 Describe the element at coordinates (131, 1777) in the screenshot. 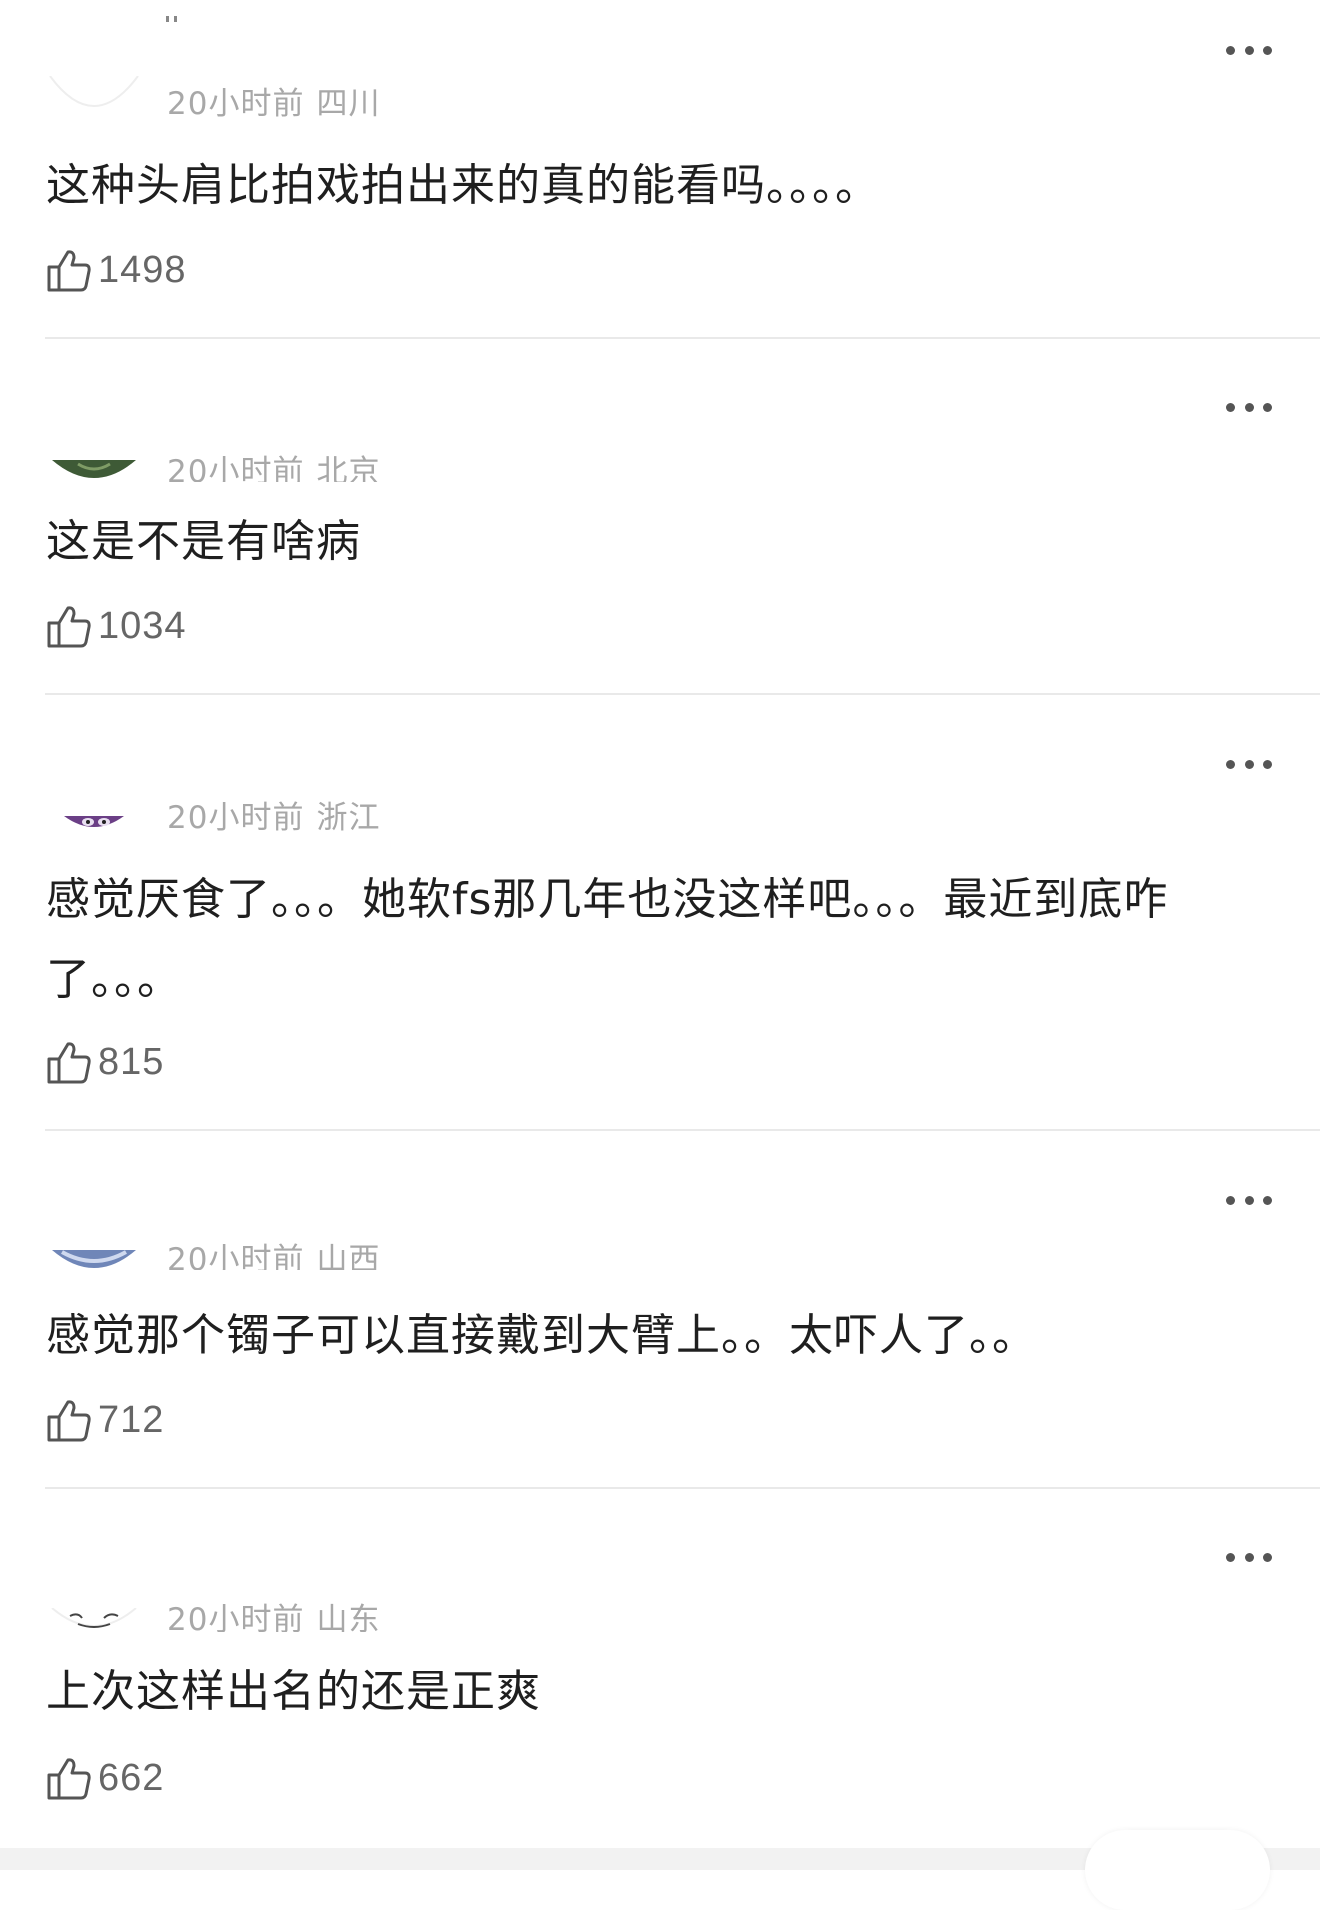

I see `like-count: 662` at that location.